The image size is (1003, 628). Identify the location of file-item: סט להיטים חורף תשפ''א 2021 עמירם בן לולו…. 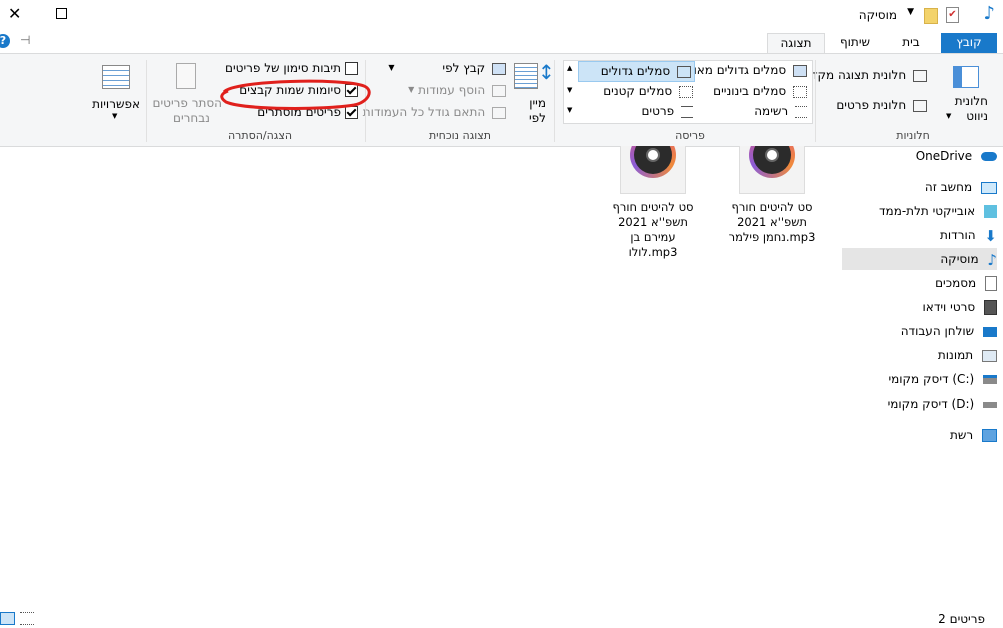
(653, 205).